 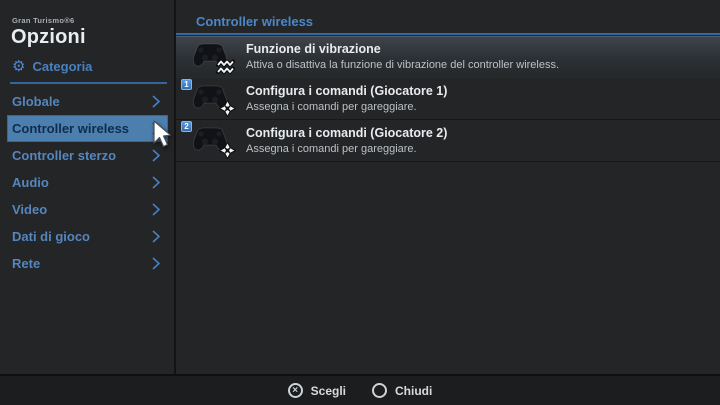 I want to click on gamepad-dpad-icon: 1, so click(x=208, y=97).